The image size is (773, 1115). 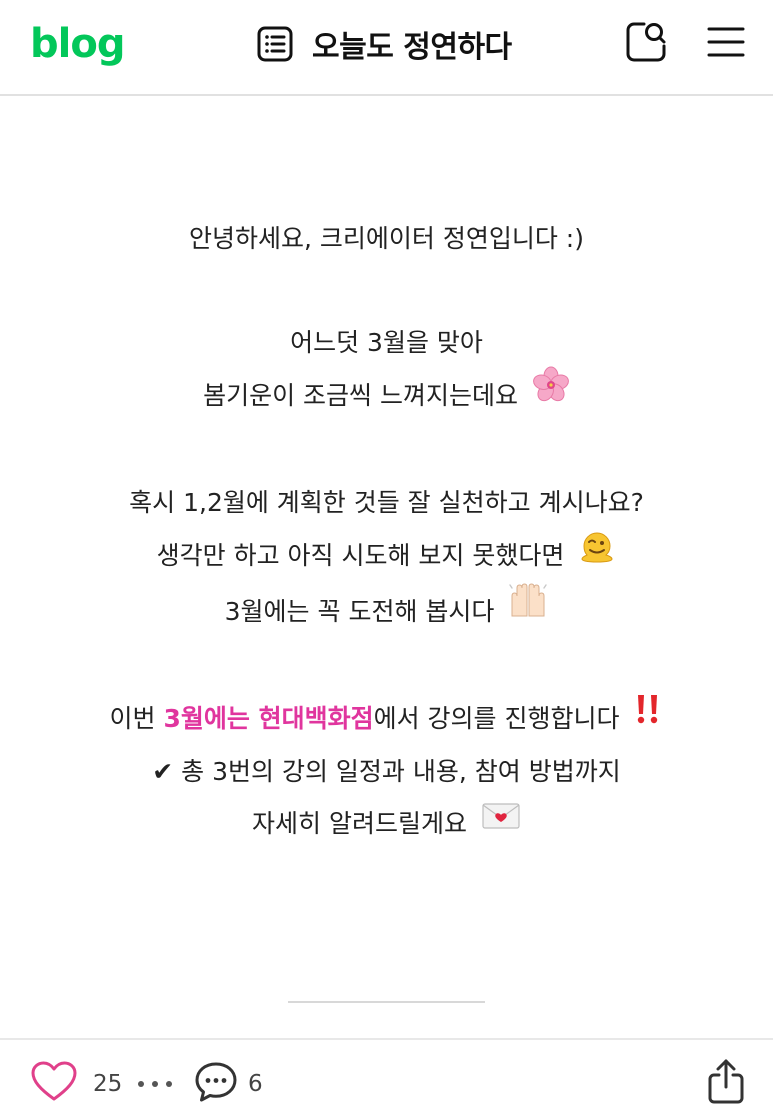 I want to click on greeting-paragraph: 안녕하세요, 크리에이터 정연입니다 :), so click(x=386, y=239).